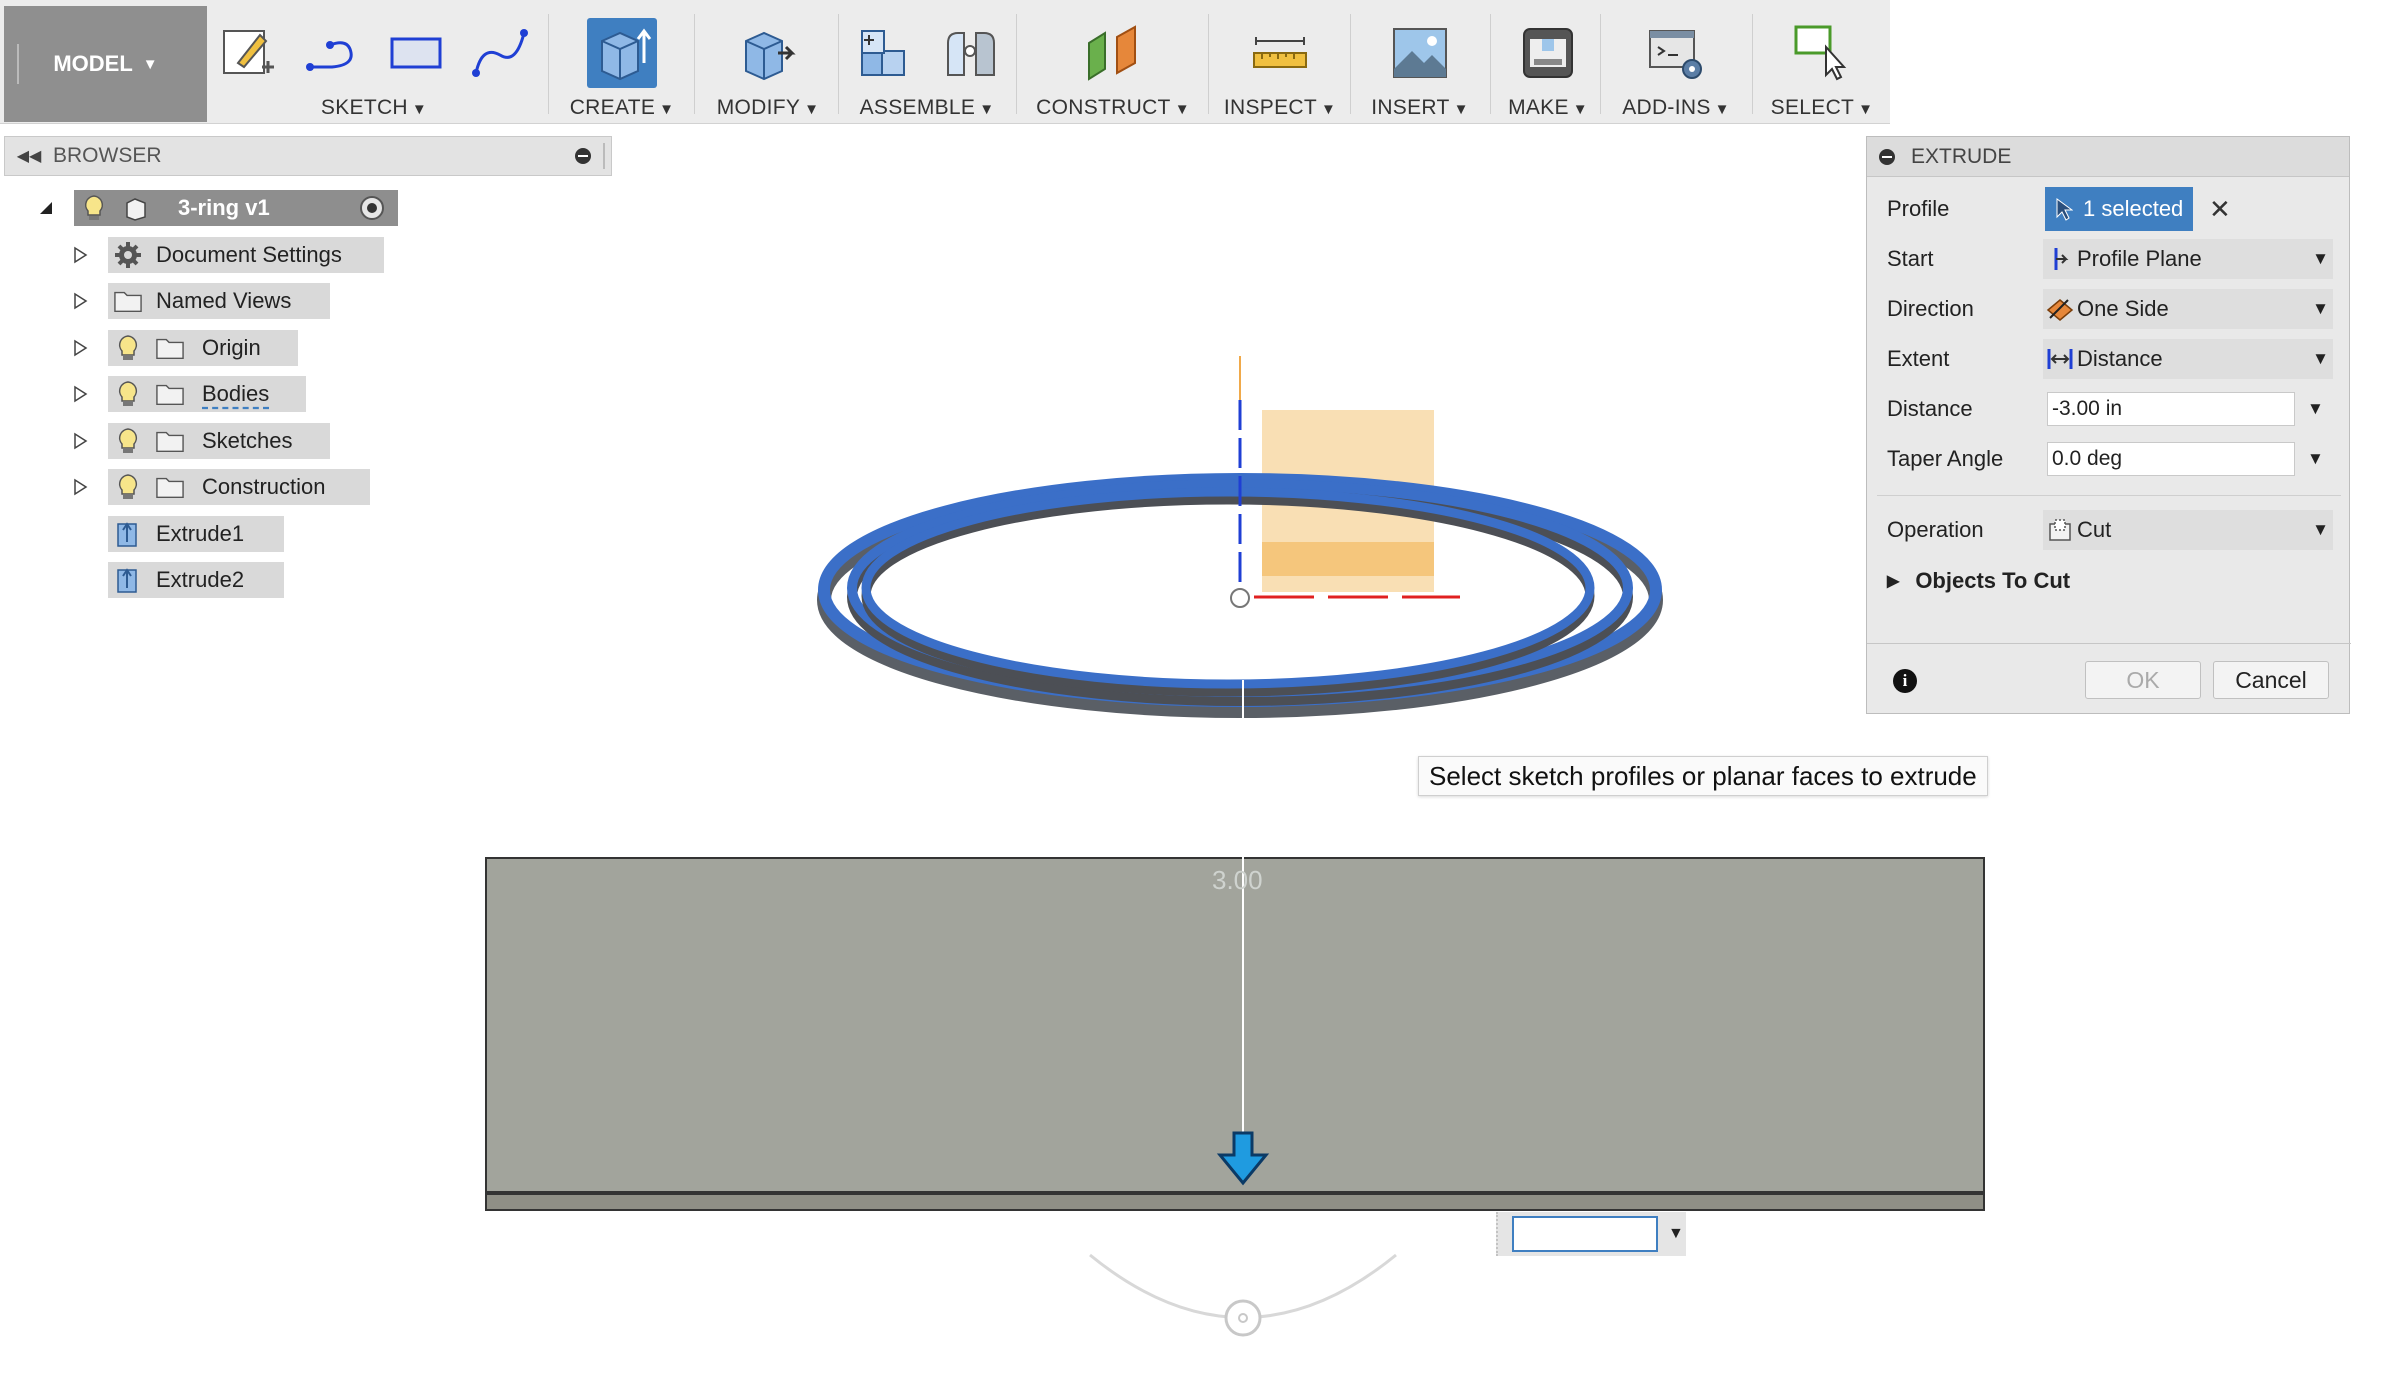 The height and width of the screenshot is (1392, 2400). I want to click on direction-value: One Side, so click(2123, 308).